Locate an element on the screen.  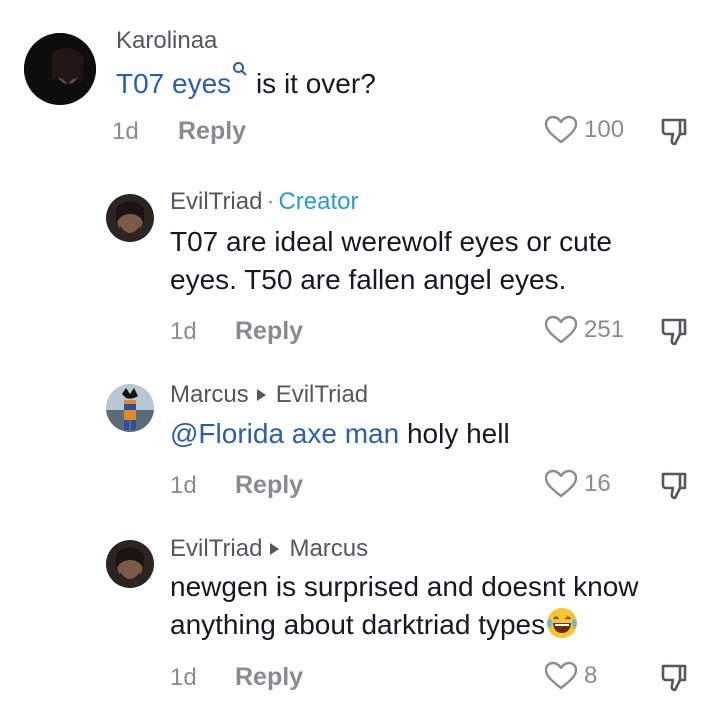
comment-line: anything about darktriad types is located at coordinates (404, 625).